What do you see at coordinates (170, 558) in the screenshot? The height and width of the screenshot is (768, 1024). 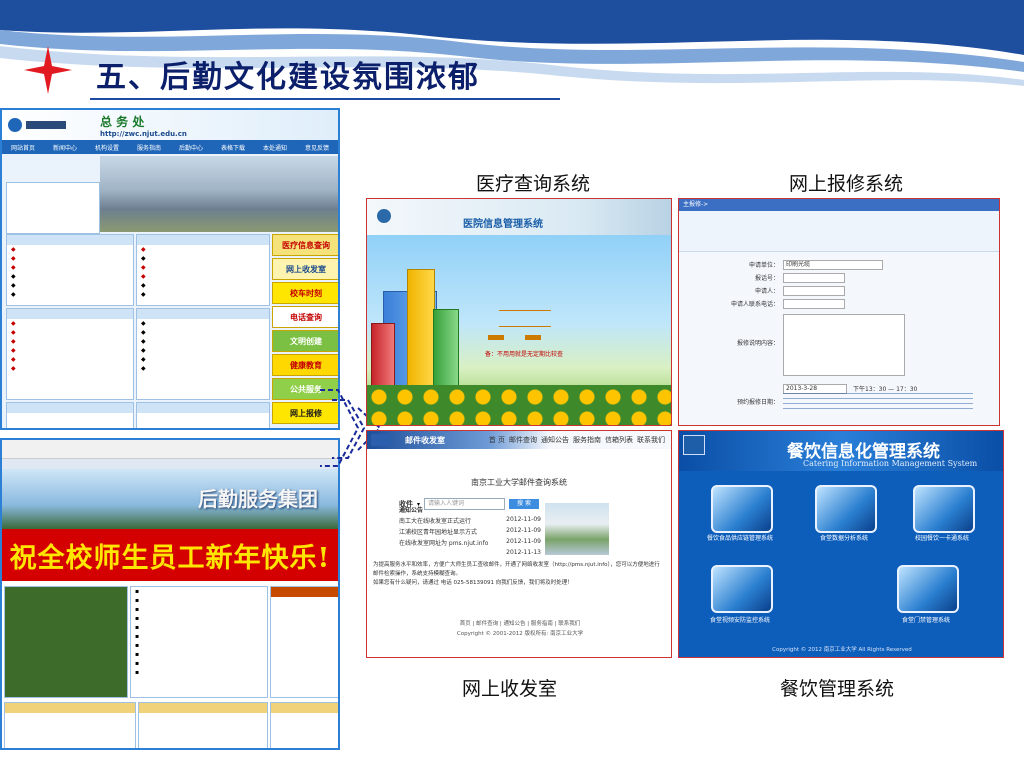 I see `new-year-text: 祝全校师生员工新年快乐!` at bounding box center [170, 558].